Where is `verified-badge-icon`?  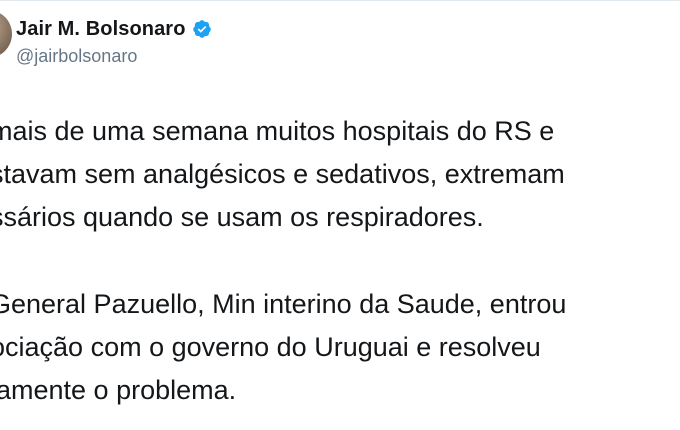 verified-badge-icon is located at coordinates (202, 29).